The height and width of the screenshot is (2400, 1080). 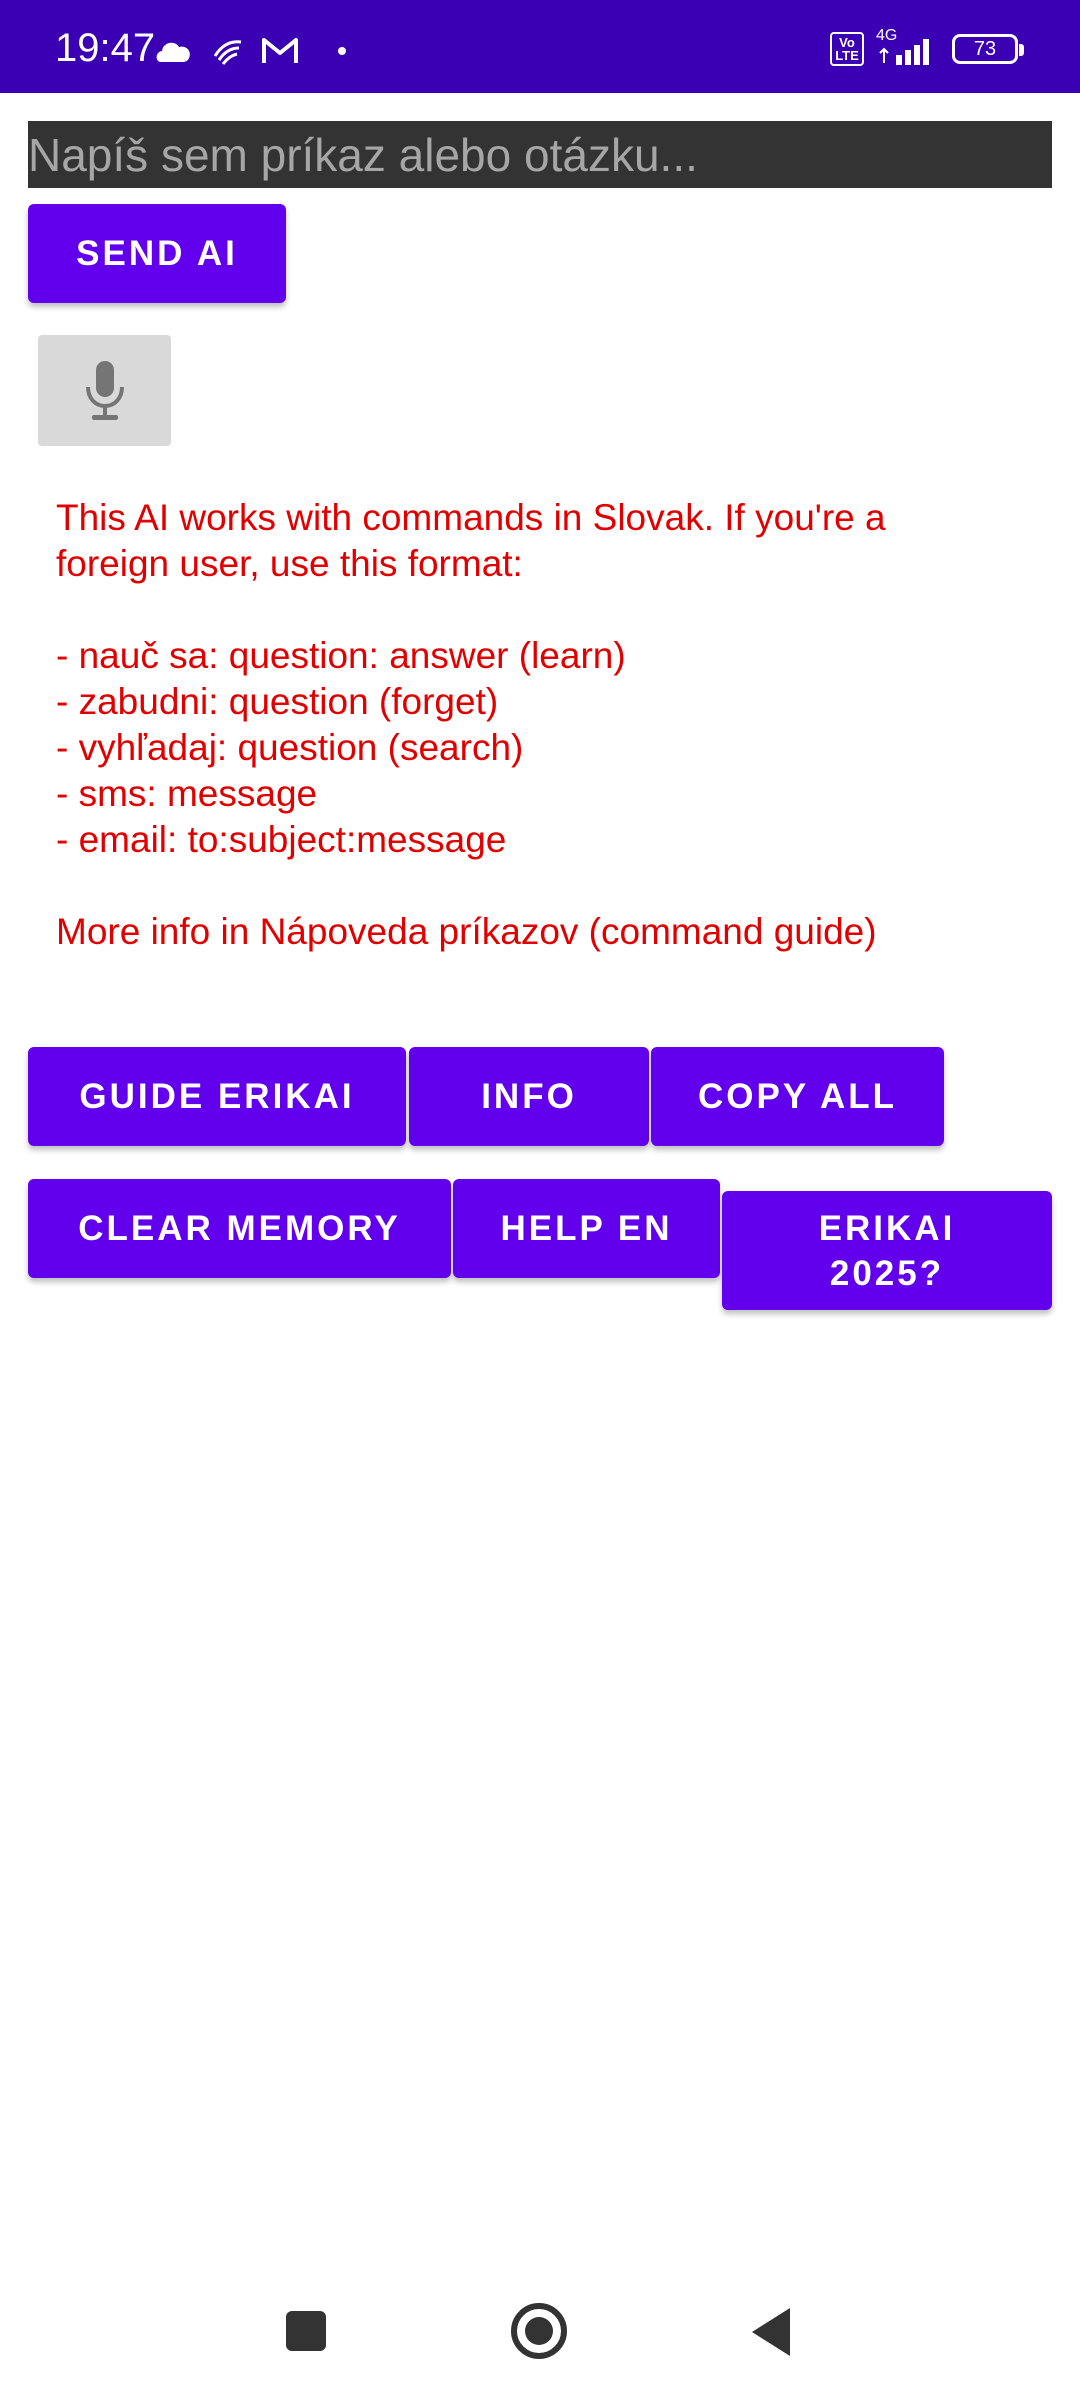 I want to click on microphone-icon, so click(x=104, y=390).